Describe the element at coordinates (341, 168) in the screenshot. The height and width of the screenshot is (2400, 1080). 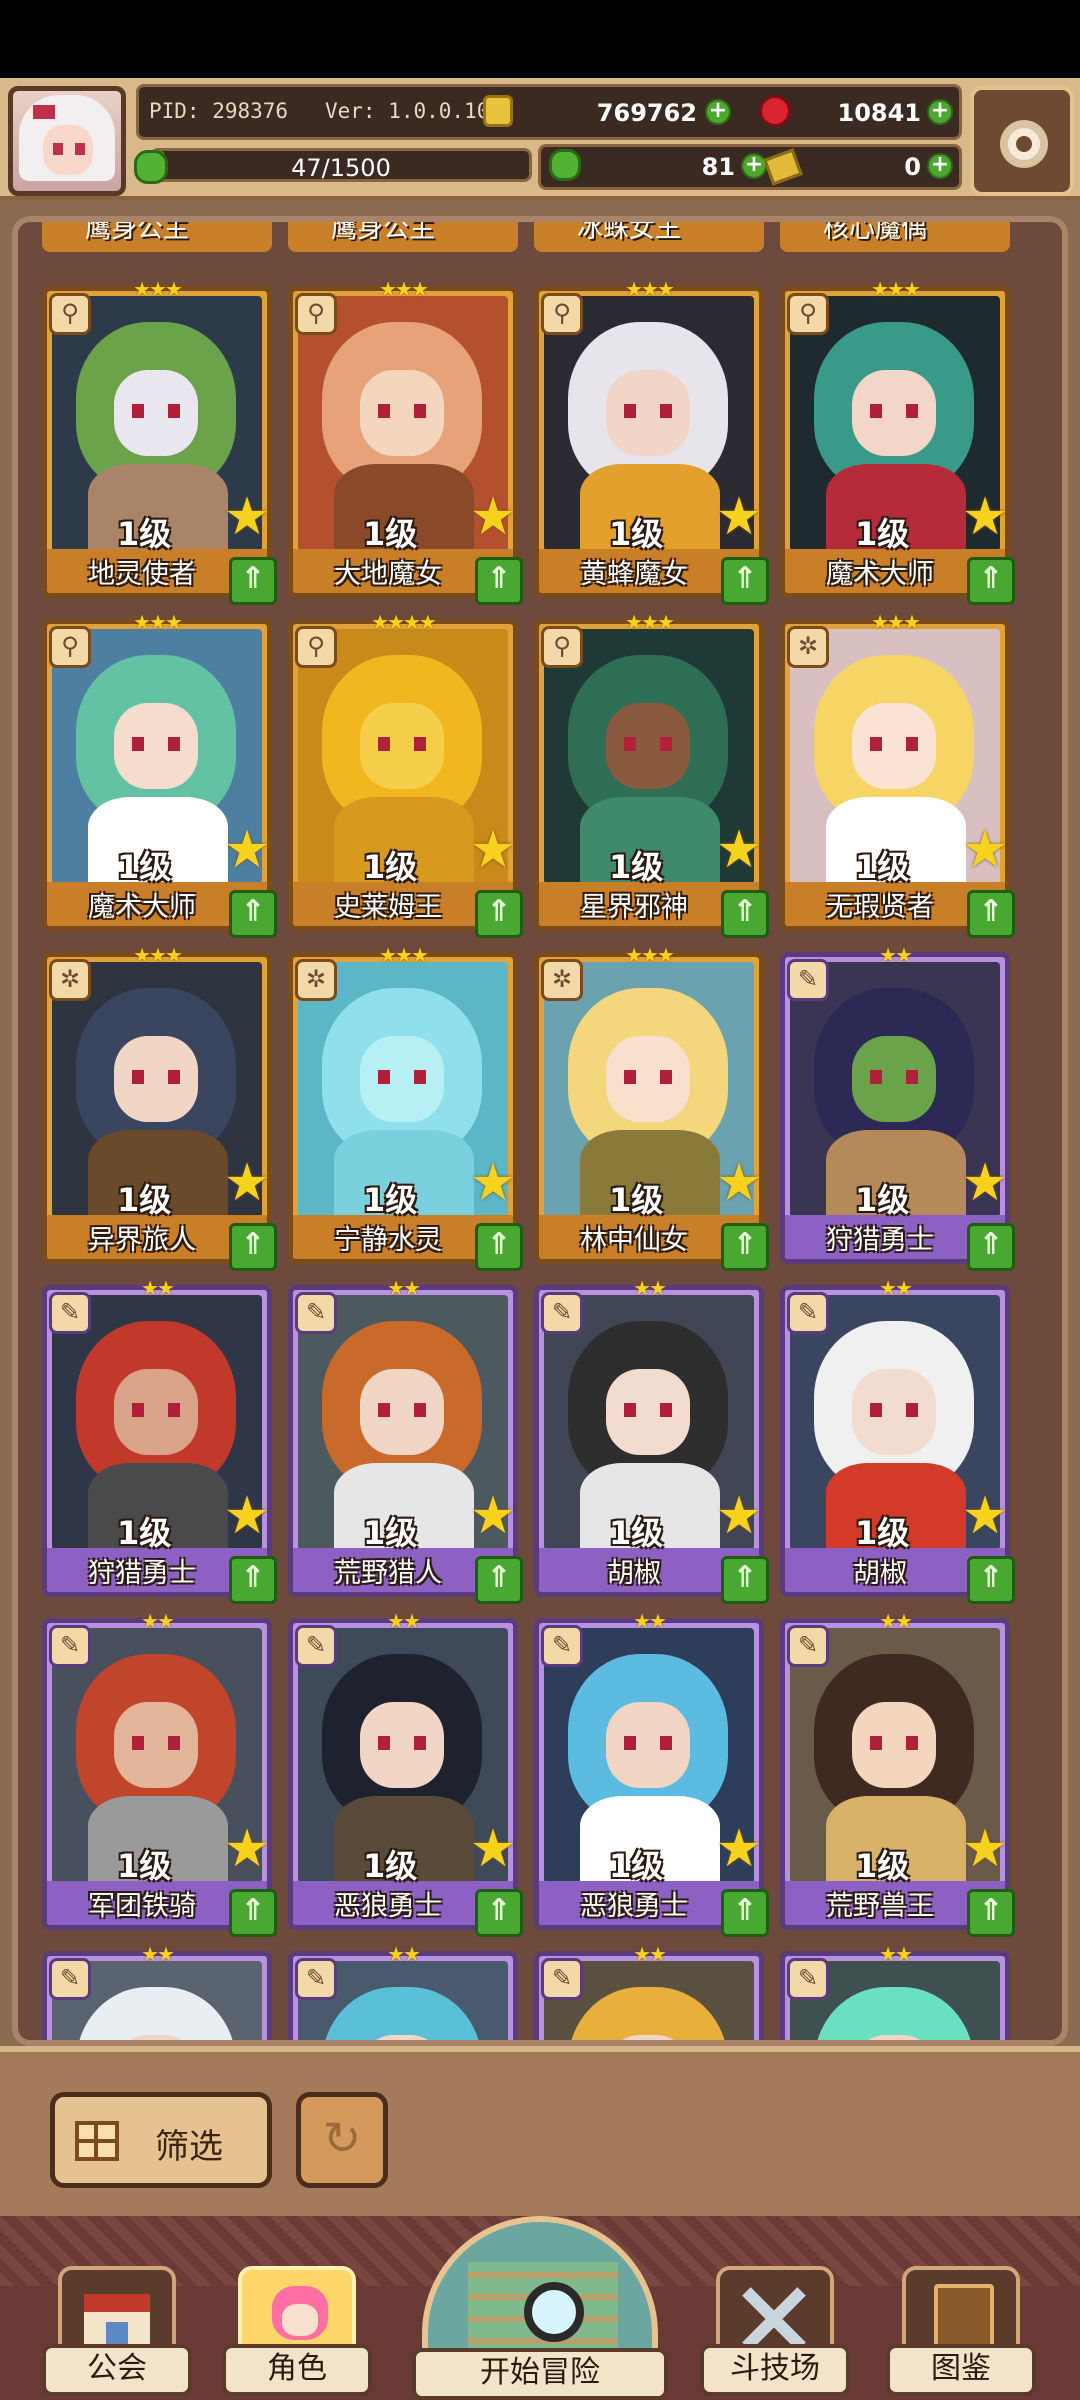
I see `stamina-text: 47/1500` at that location.